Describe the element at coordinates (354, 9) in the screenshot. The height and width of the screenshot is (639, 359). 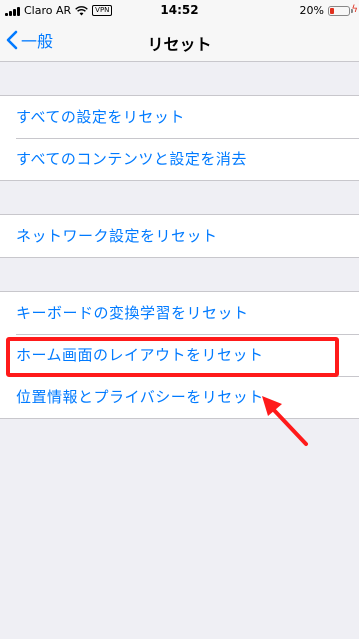
I see `charging-bolt-icon: ϟ` at that location.